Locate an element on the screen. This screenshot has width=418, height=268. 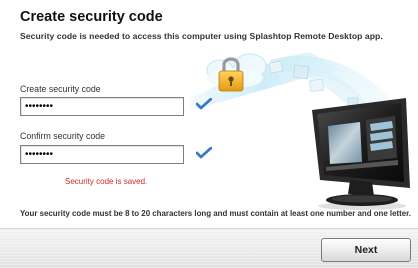
confirm-code-label: Confirm security code is located at coordinates (63, 136).